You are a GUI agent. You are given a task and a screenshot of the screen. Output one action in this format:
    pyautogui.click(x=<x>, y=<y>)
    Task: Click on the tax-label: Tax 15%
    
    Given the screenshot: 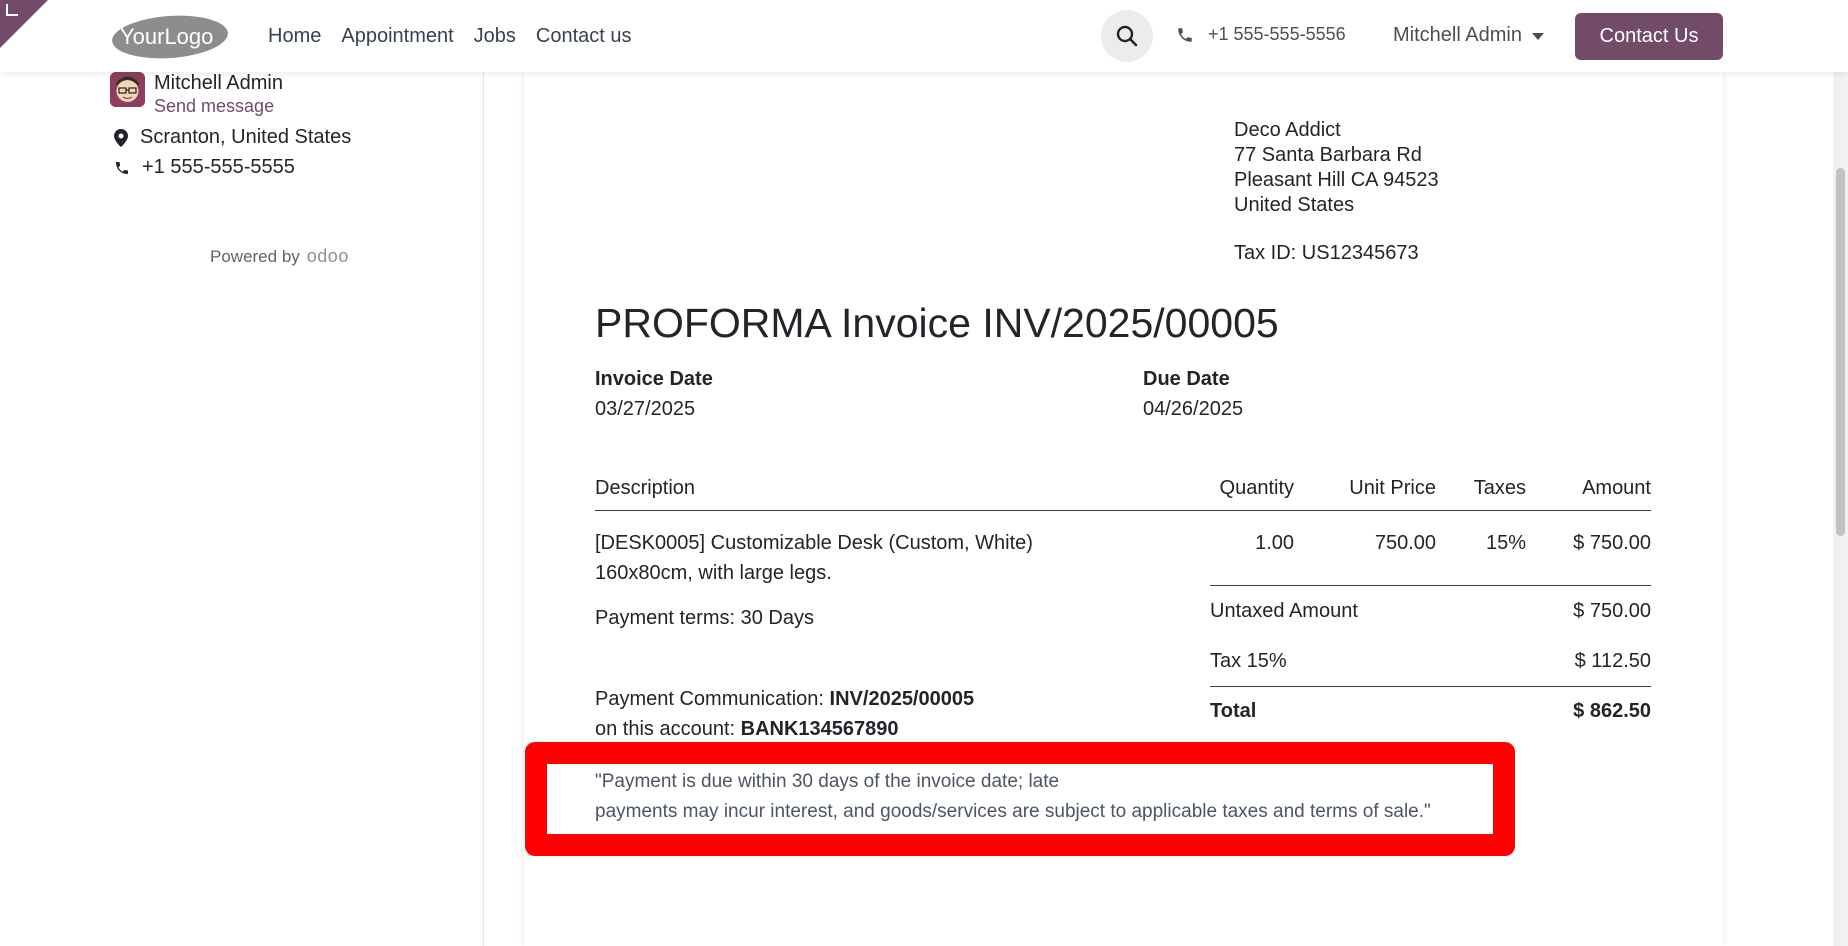 What is the action you would take?
    pyautogui.click(x=1248, y=660)
    